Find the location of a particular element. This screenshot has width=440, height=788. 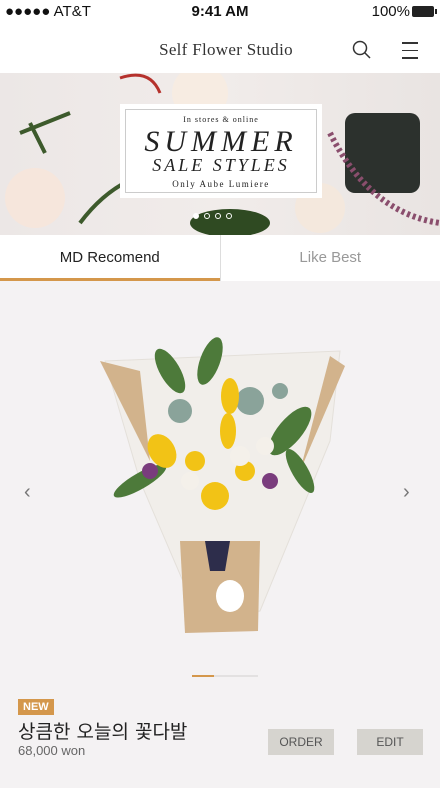

product-price: 68,000 won is located at coordinates (52, 750).